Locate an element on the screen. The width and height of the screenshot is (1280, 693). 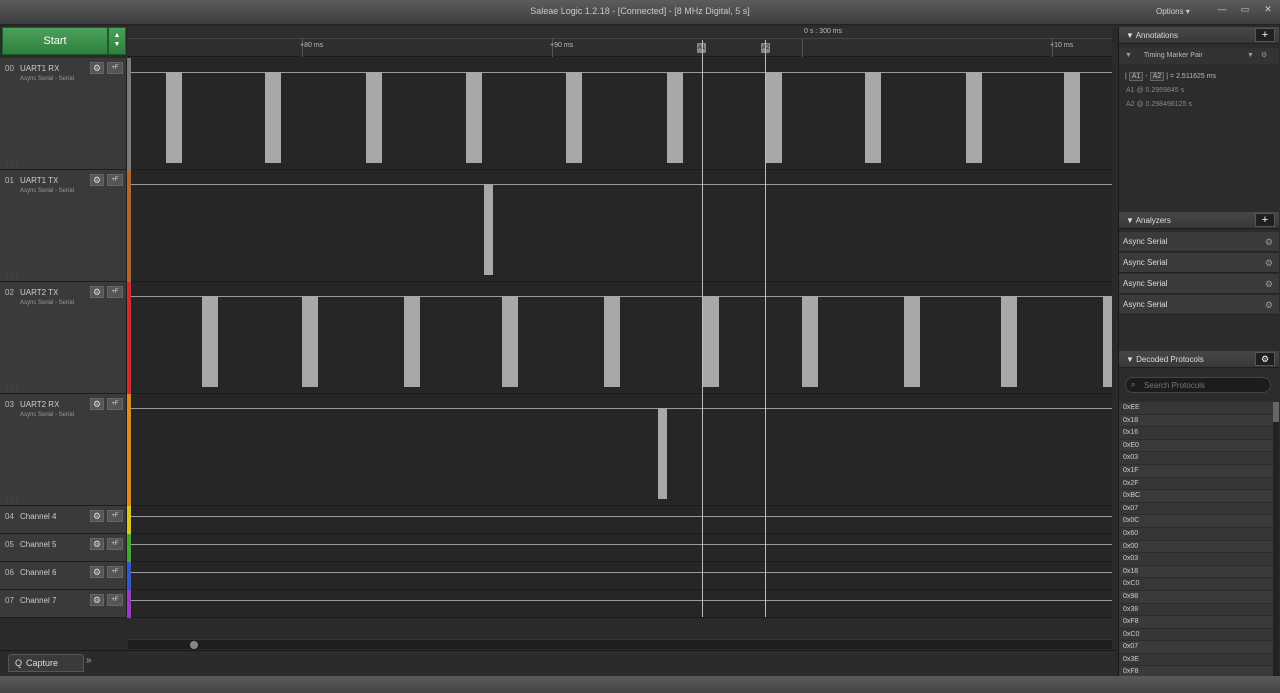
channel-name: UART2 TX is located at coordinates (39, 292).